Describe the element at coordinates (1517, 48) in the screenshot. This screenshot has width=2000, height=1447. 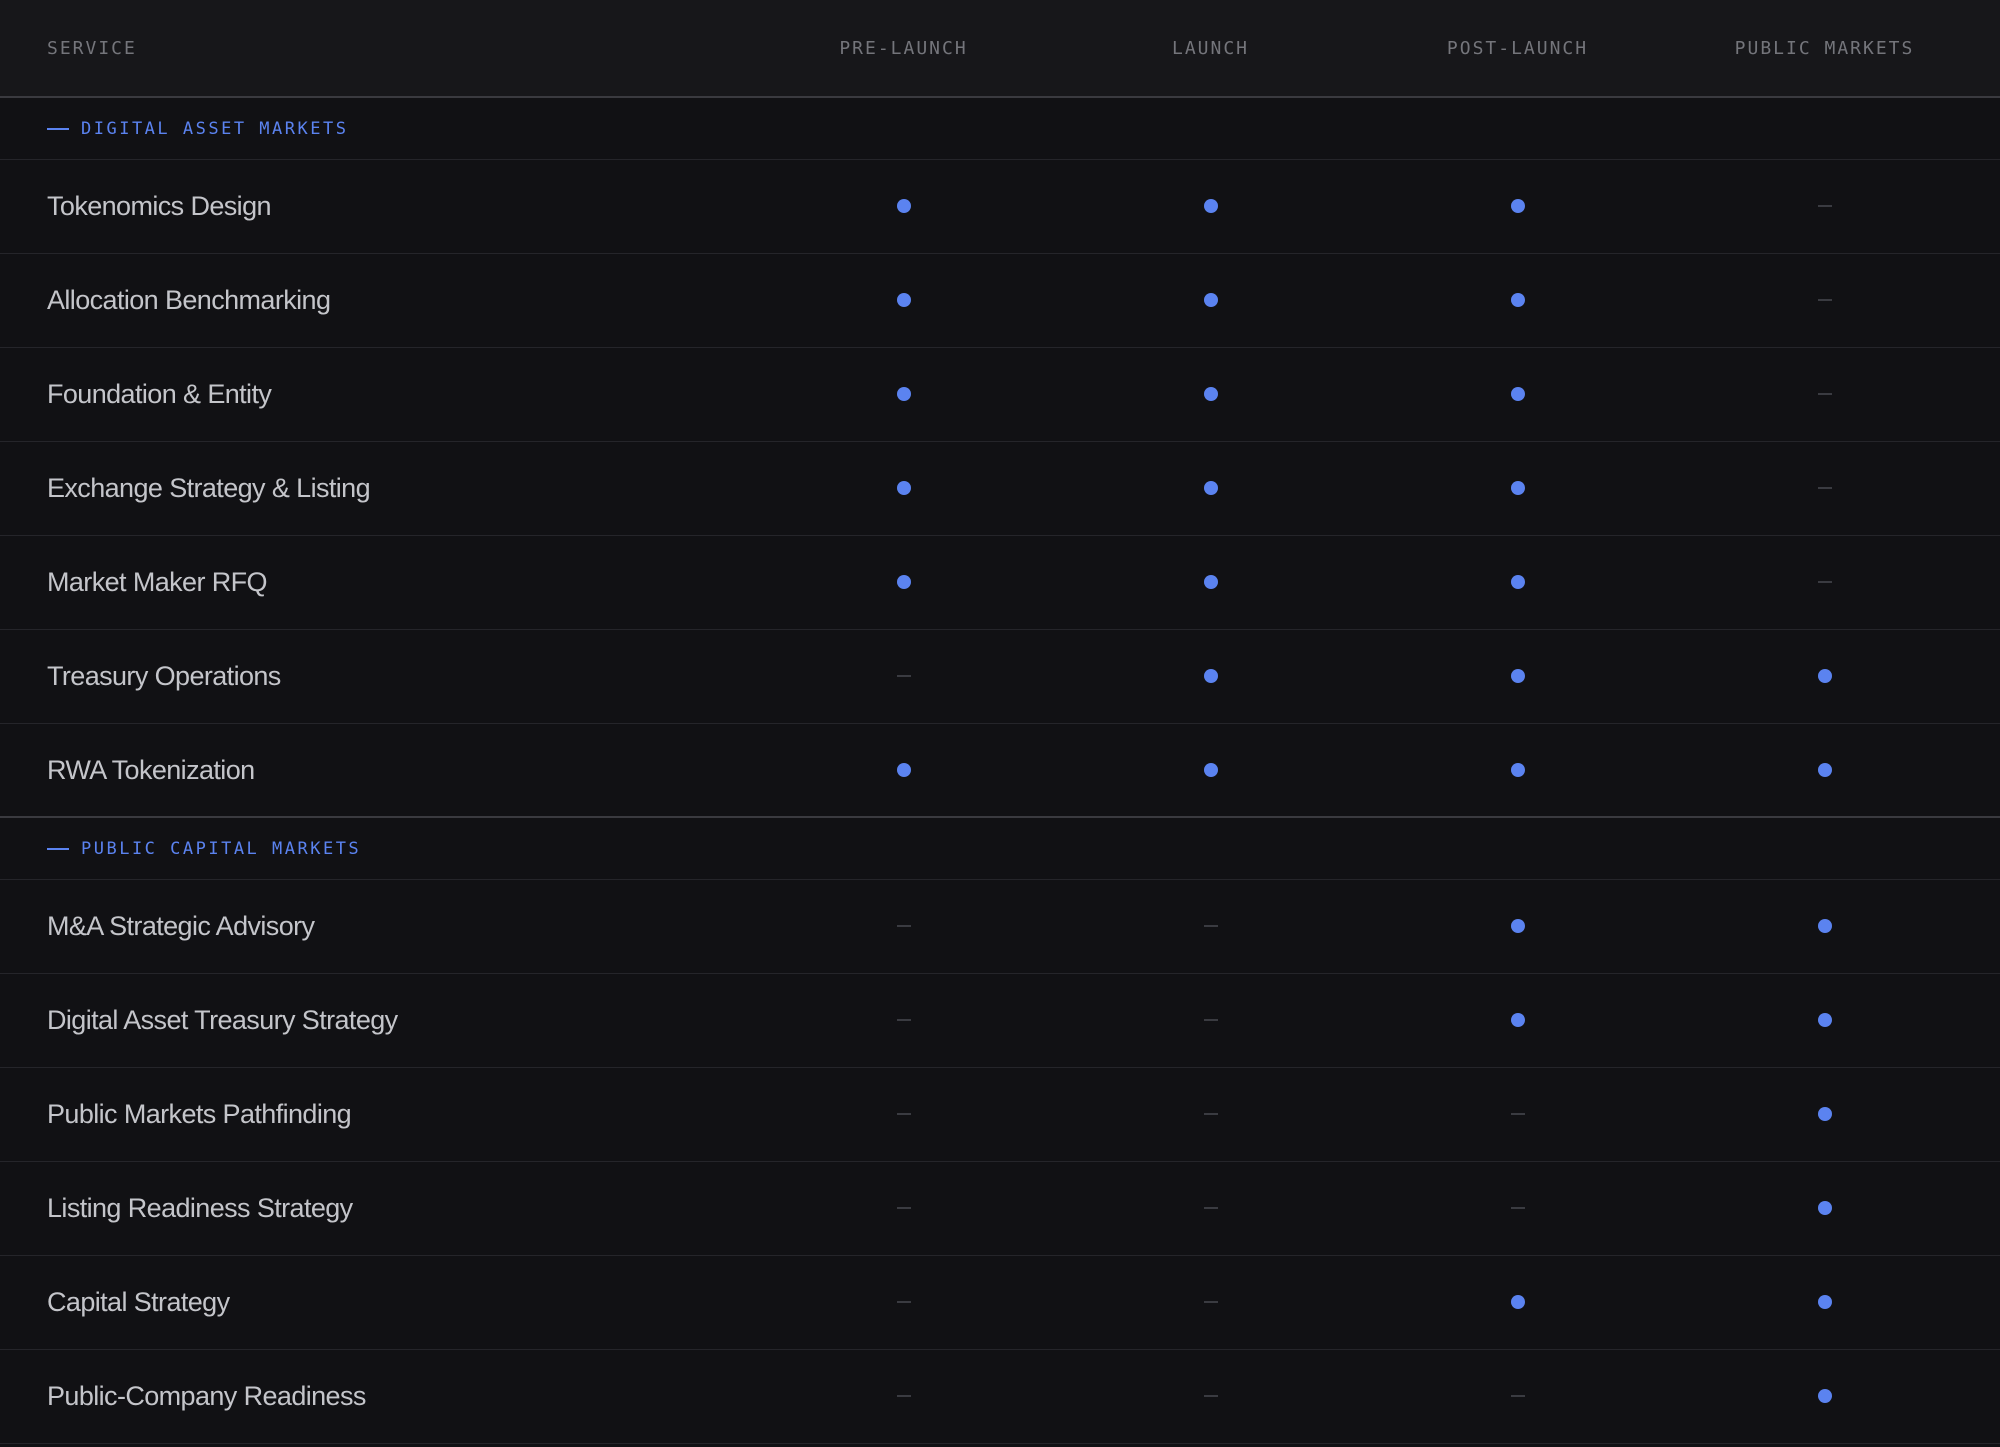
I see `header-post-launch: POST-LAUNCH` at that location.